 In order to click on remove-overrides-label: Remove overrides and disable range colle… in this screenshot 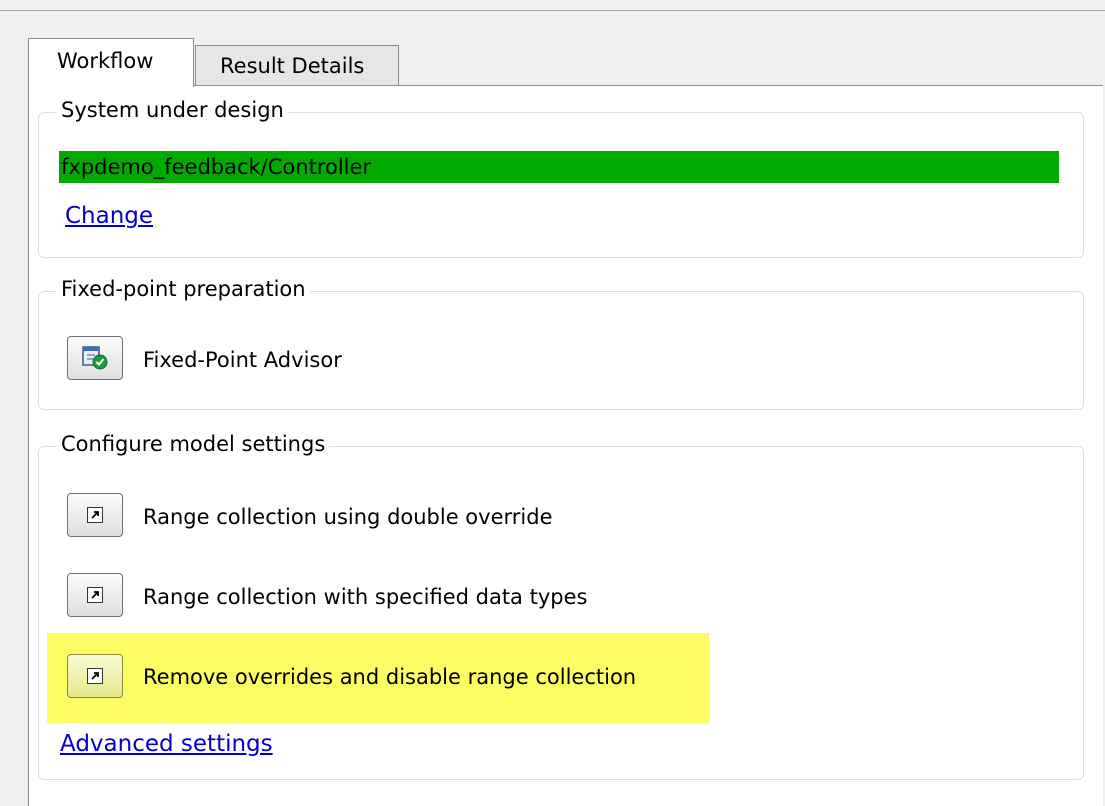, I will do `click(390, 677)`.